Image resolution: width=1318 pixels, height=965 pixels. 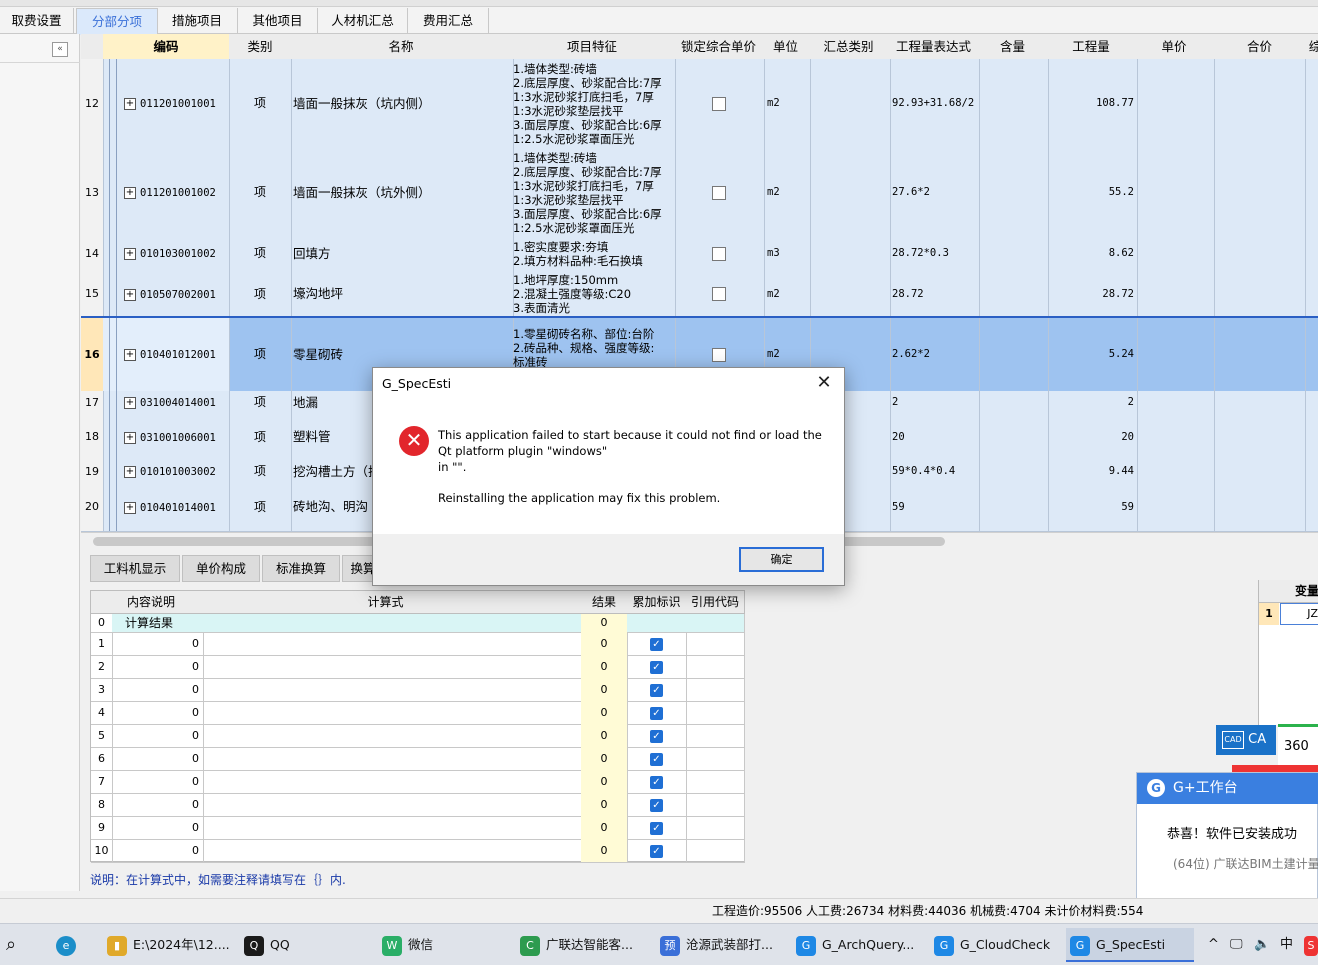 What do you see at coordinates (402, 193) in the screenshot?
I see `item-name-cell: 墙面一般抹灰（坑外侧）` at bounding box center [402, 193].